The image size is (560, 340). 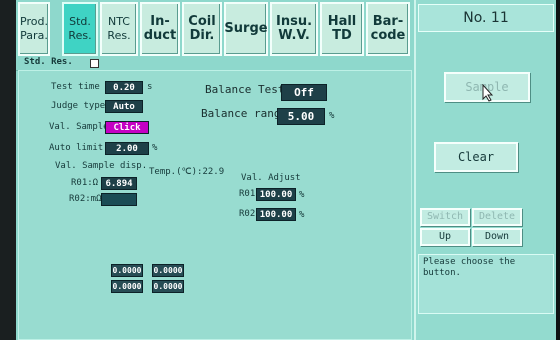 What do you see at coordinates (486, 284) in the screenshot?
I see `message-box: Please choose the button.` at bounding box center [486, 284].